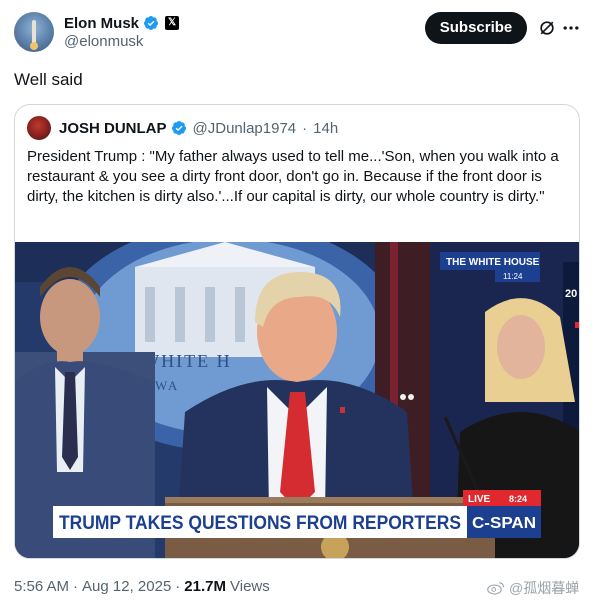  What do you see at coordinates (493, 262) in the screenshot?
I see `tv-channel: THE WHITE HOUSE` at bounding box center [493, 262].